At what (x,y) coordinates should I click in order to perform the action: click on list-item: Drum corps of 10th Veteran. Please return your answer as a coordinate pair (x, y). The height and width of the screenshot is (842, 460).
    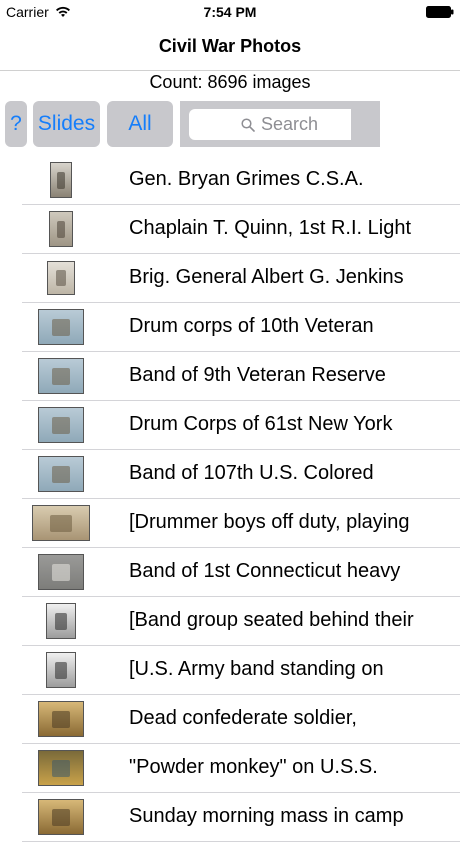
    Looking at the image, I should click on (241, 327).